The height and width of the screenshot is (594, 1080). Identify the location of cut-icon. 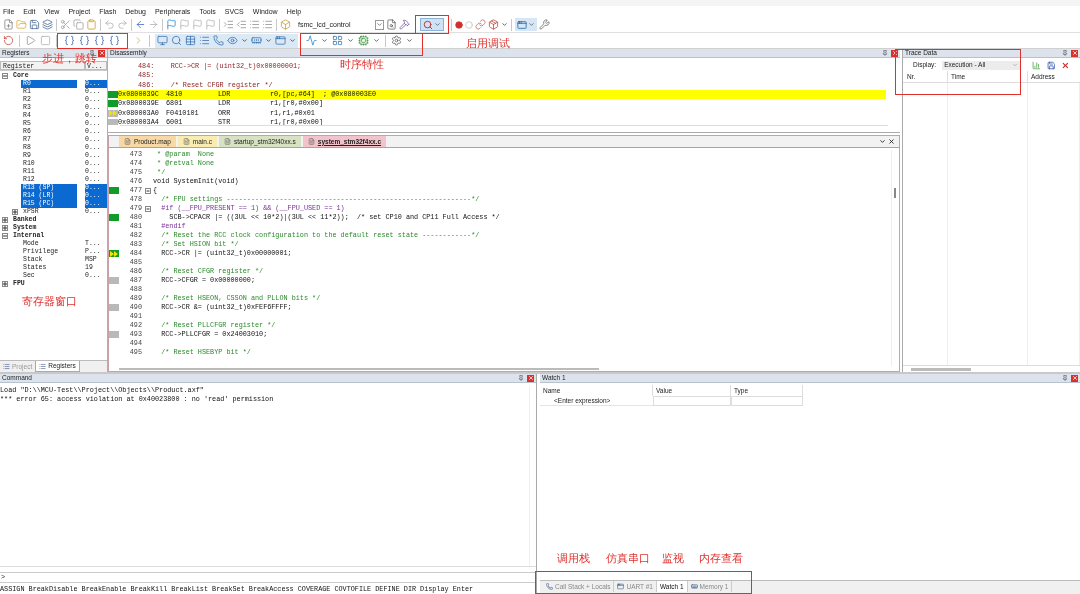
(65, 24).